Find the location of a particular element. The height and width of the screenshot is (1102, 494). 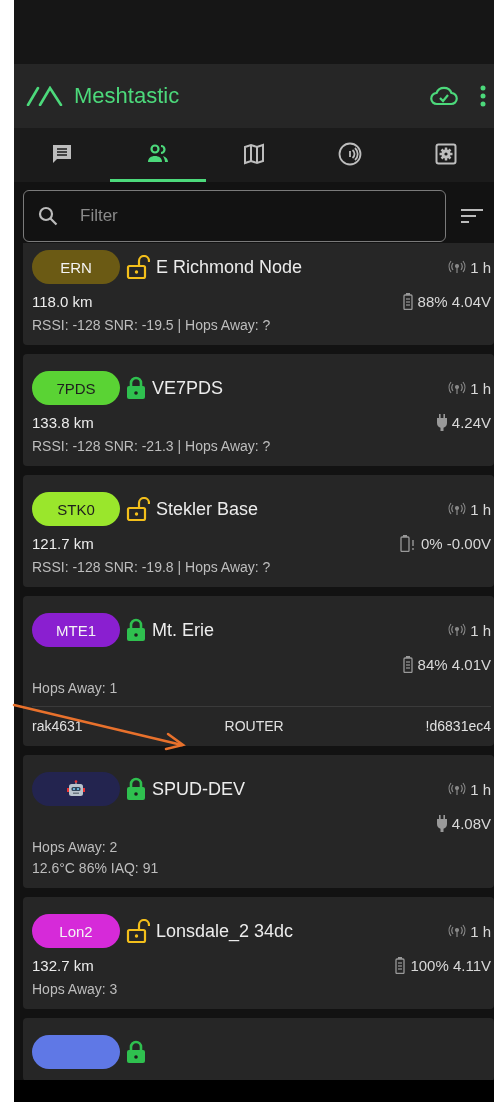

node-name: Stekler Base is located at coordinates (208, 509).